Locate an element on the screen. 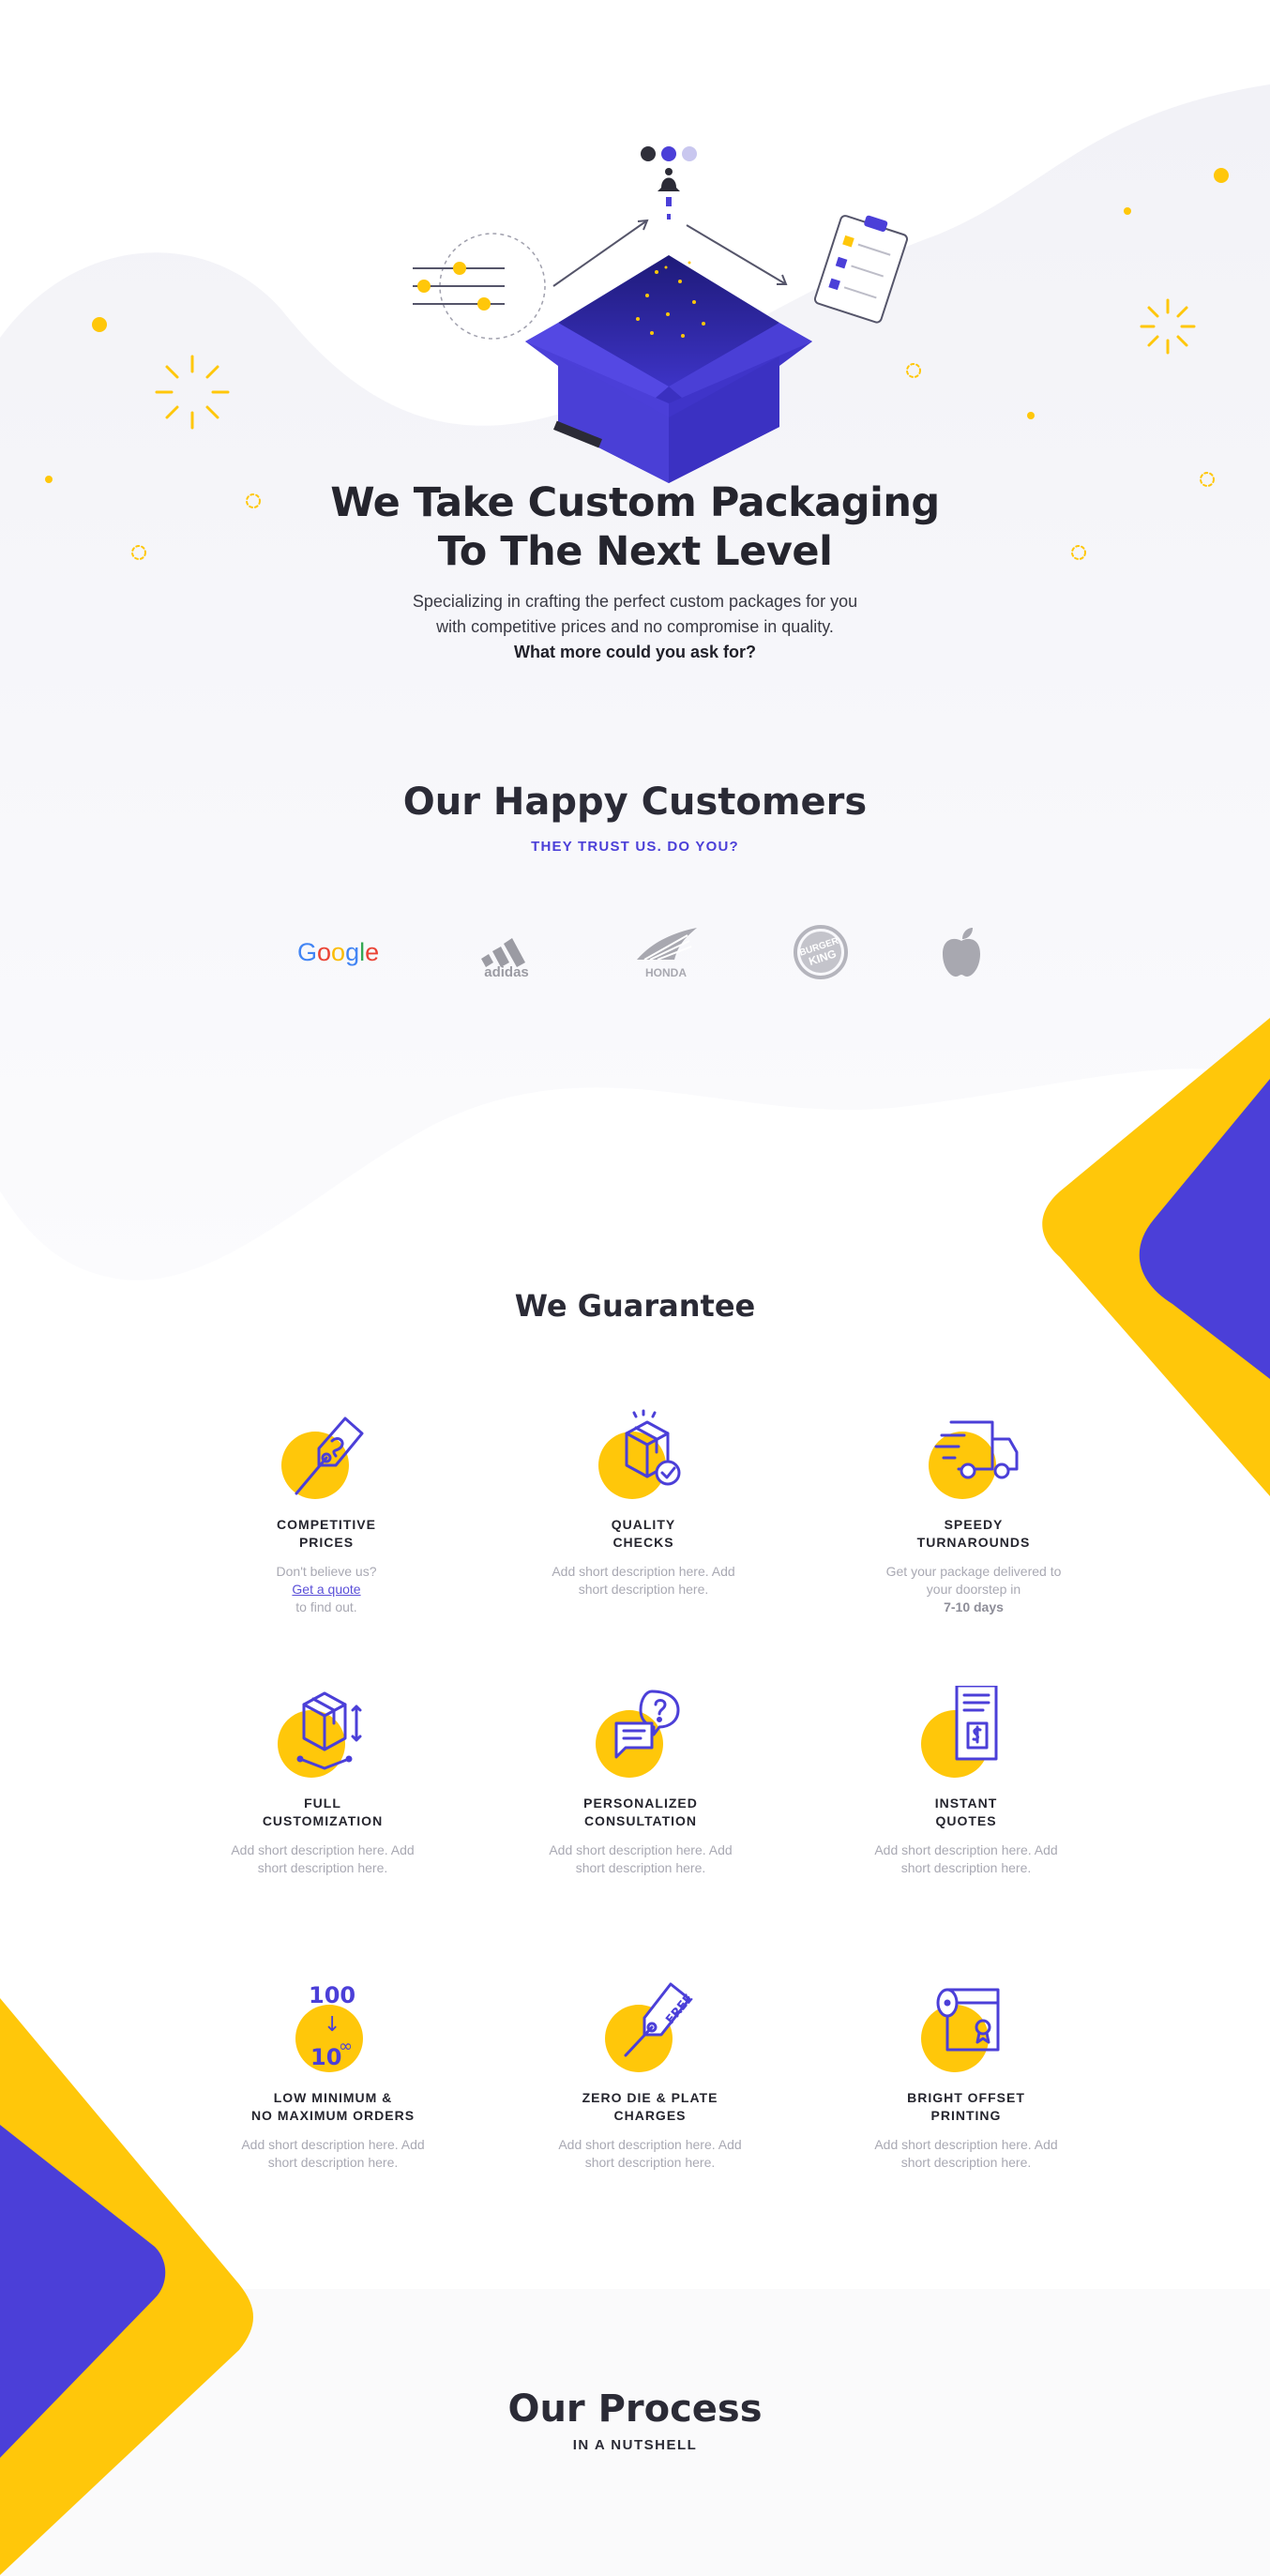 This screenshot has width=1270, height=2576. burger-king-logo: BURGER KING is located at coordinates (821, 952).